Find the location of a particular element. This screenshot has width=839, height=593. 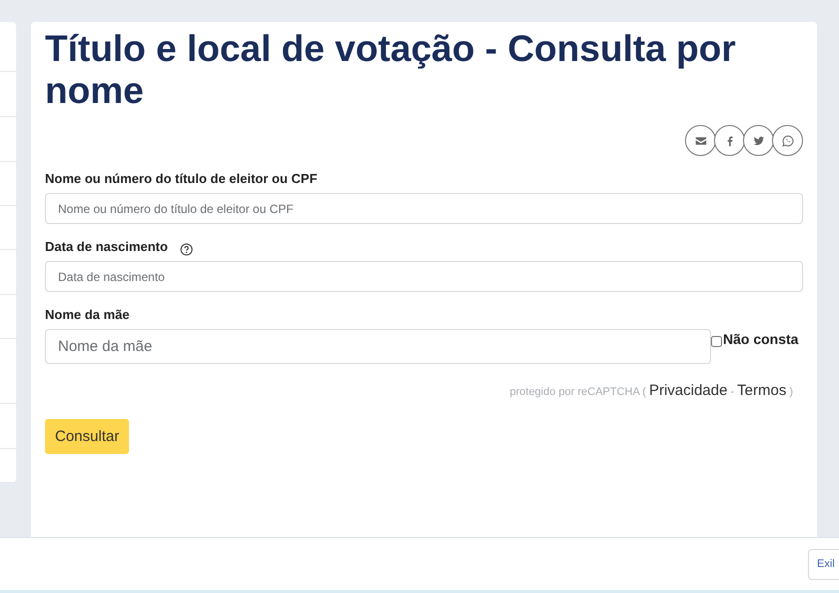

text-input: Nome da mãe is located at coordinates (378, 346).